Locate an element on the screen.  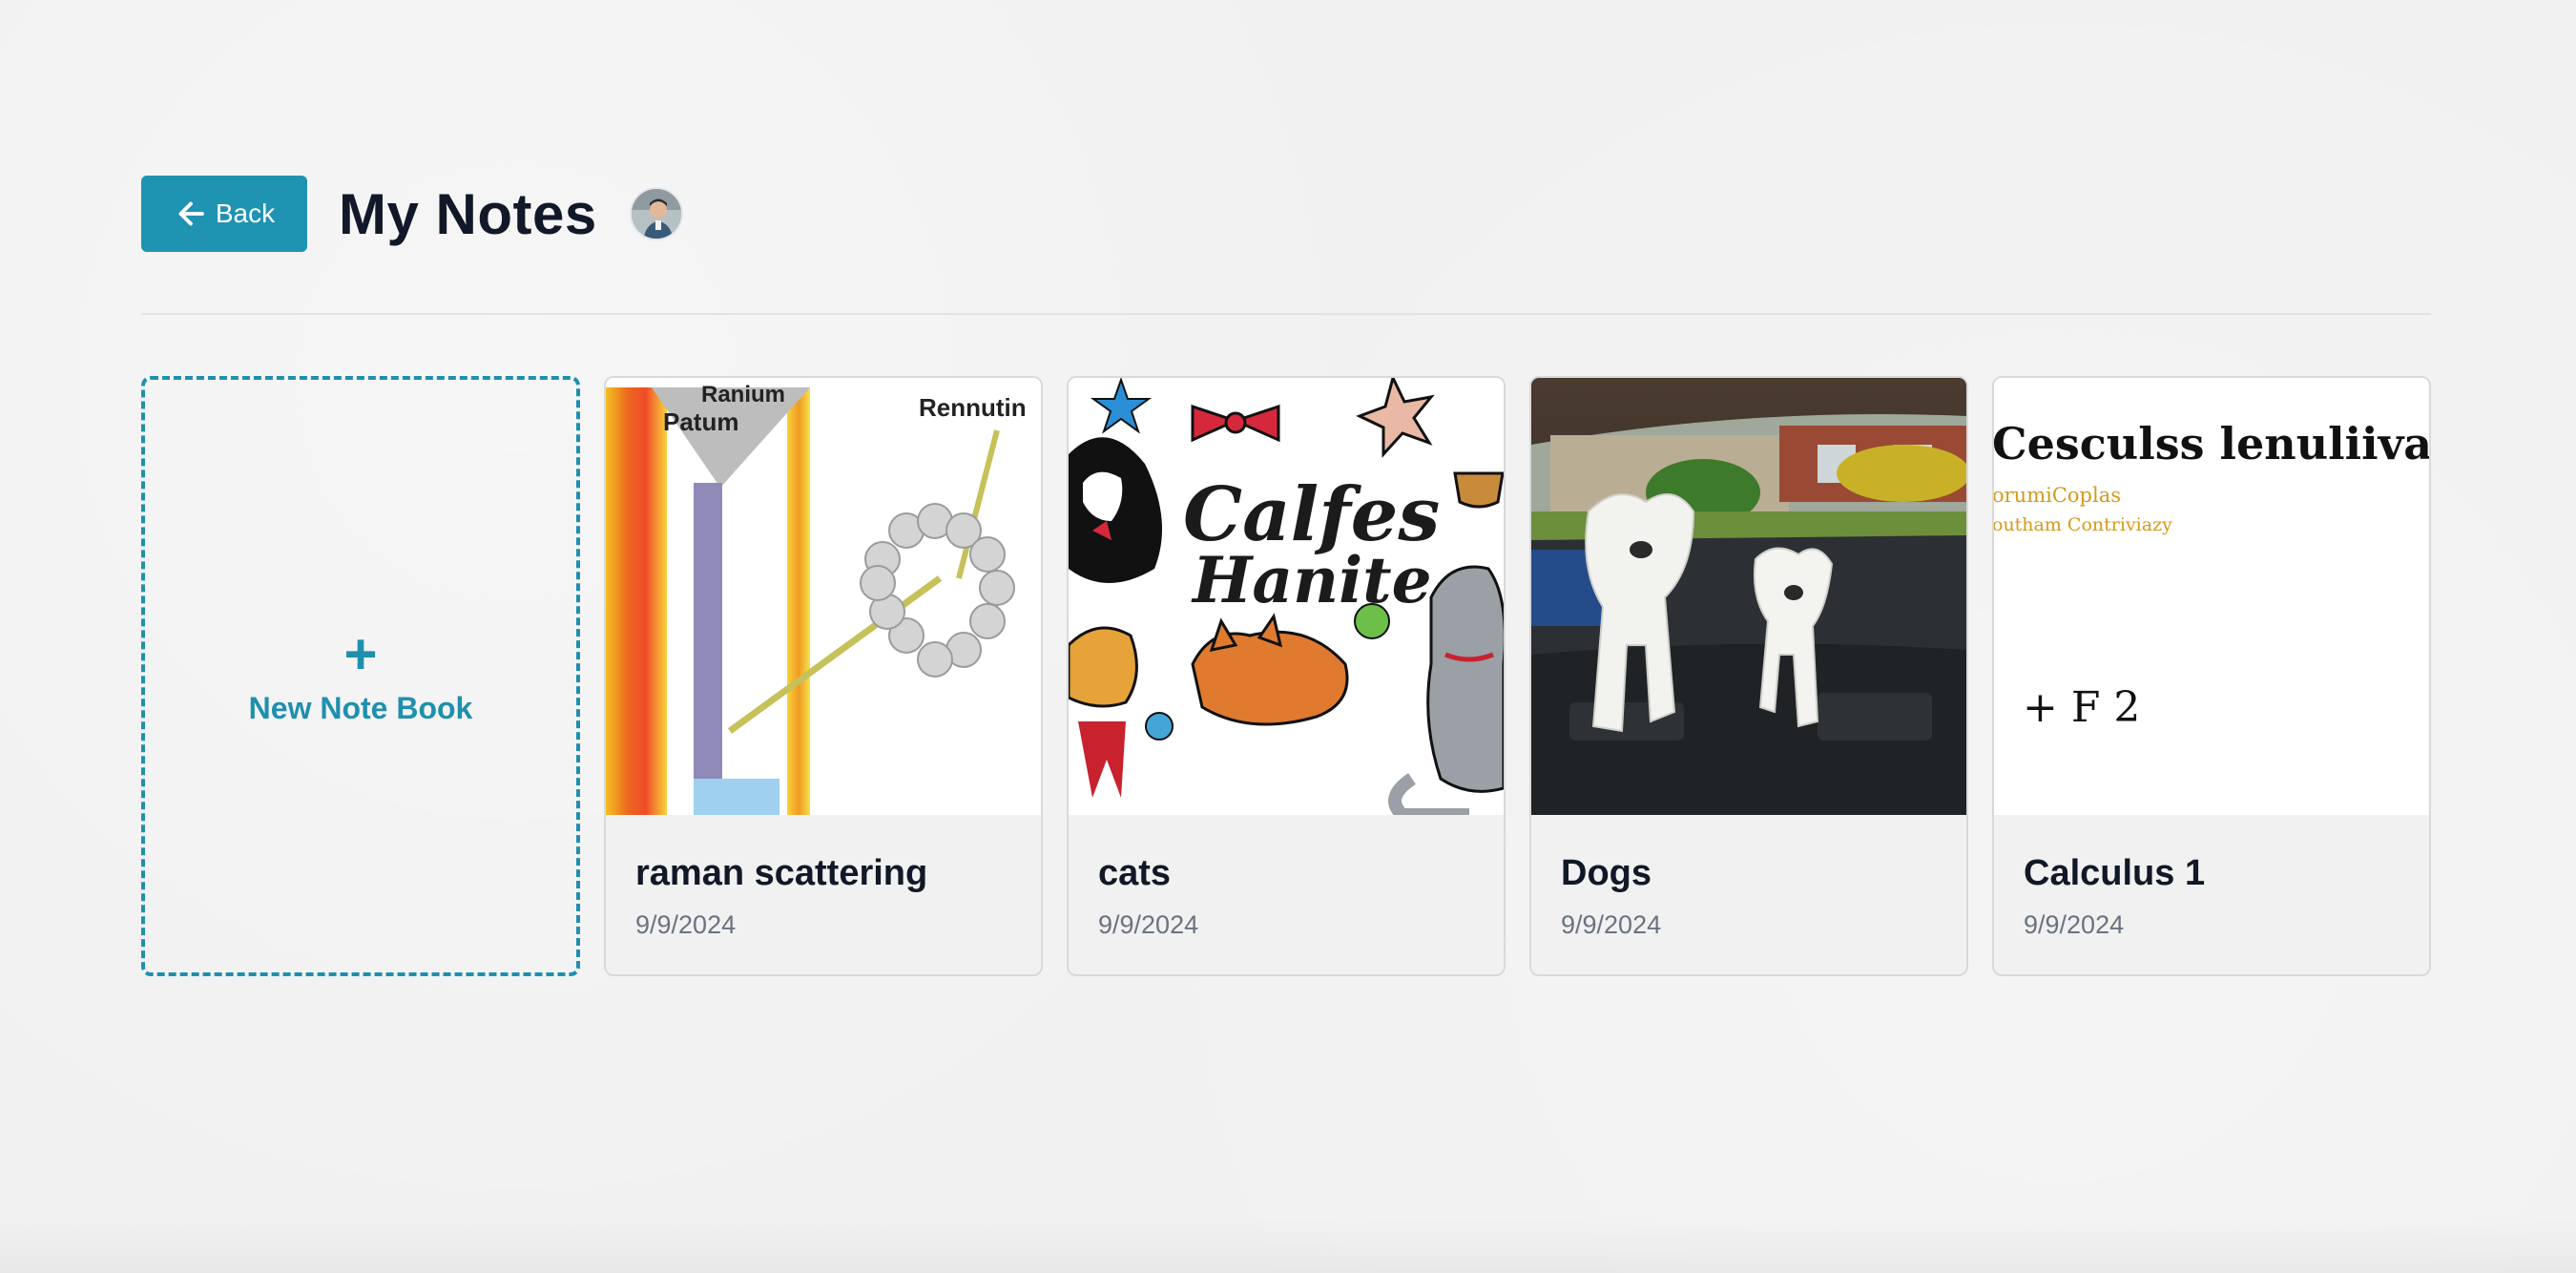
notebook-thumbnail: Calfes Hanite is located at coordinates (1286, 597).